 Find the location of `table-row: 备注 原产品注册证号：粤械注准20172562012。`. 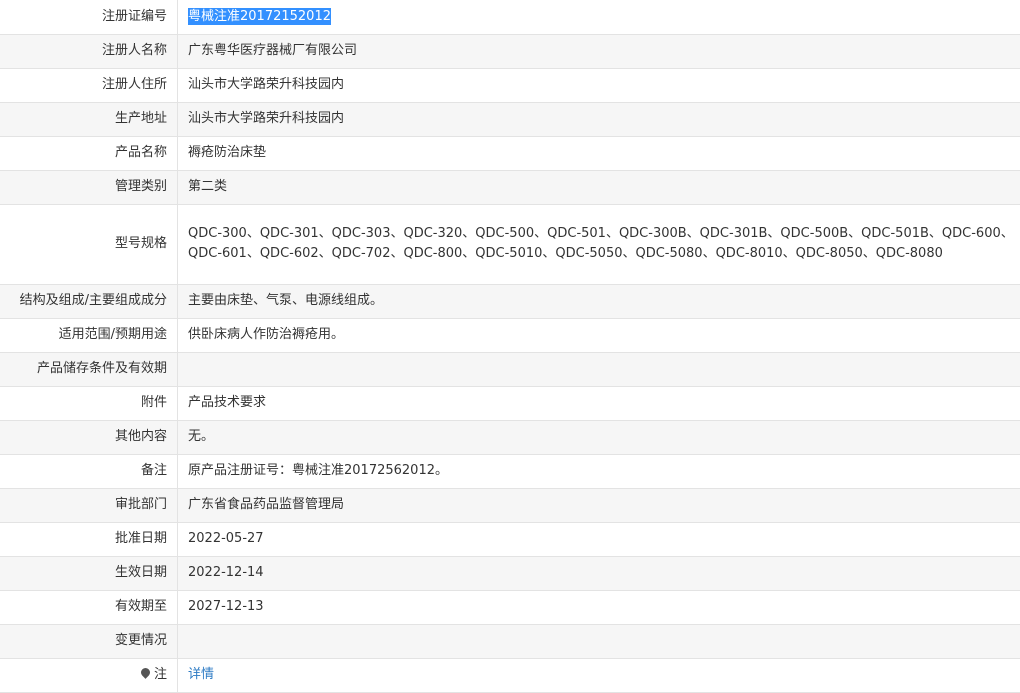

table-row: 备注 原产品注册证号：粤械注准20172562012。 is located at coordinates (510, 471).